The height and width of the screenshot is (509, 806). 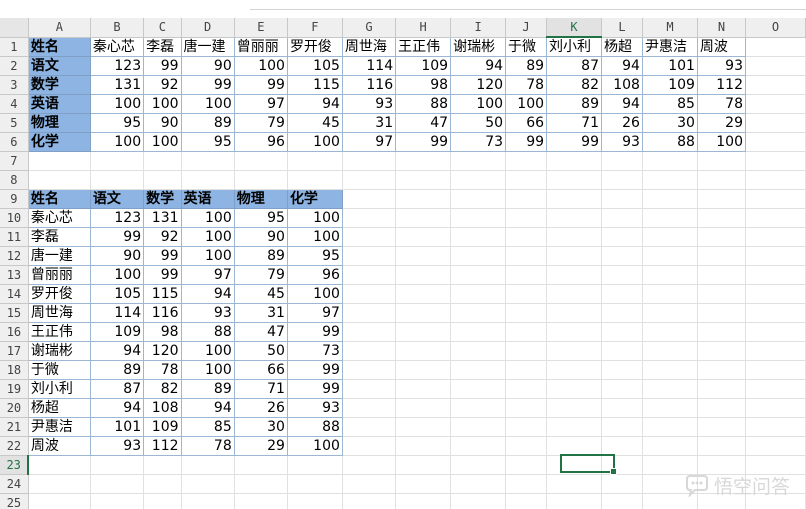 I want to click on row-header: 5, so click(x=14, y=123).